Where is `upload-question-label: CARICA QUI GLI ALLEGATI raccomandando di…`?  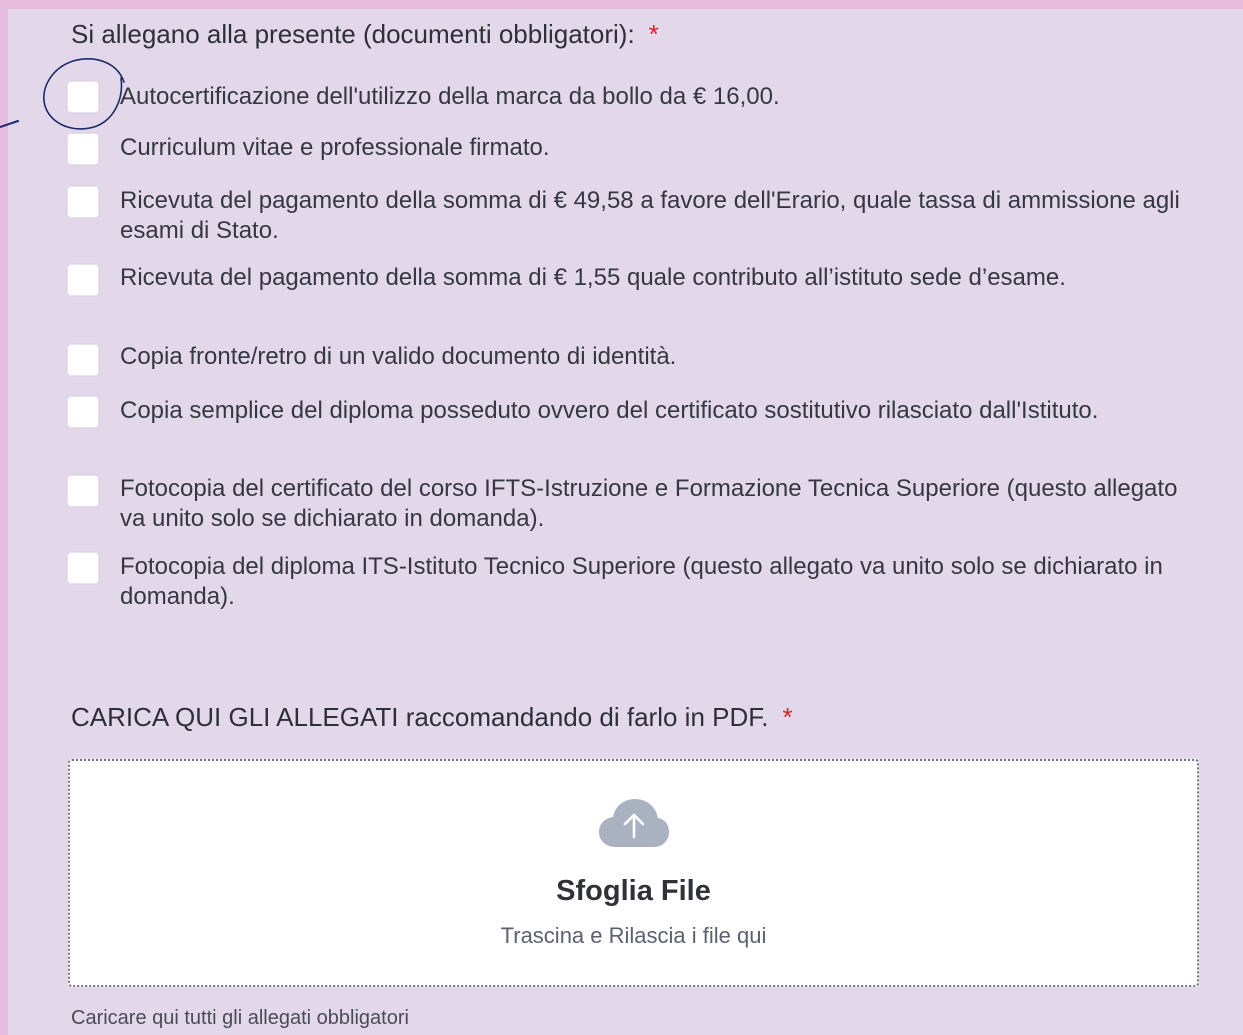 upload-question-label: CARICA QUI GLI ALLEGATI raccomandando di… is located at coordinates (432, 717).